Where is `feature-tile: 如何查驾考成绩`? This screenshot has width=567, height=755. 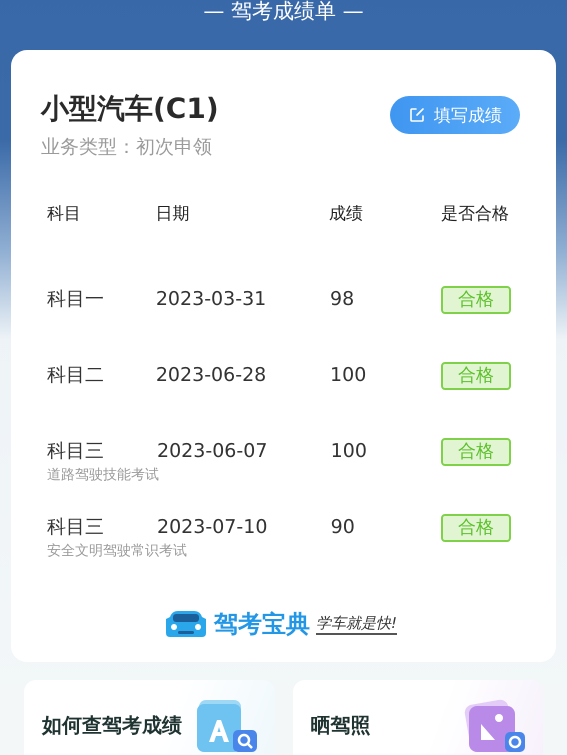 feature-tile: 如何查驾考成绩 is located at coordinates (149, 717).